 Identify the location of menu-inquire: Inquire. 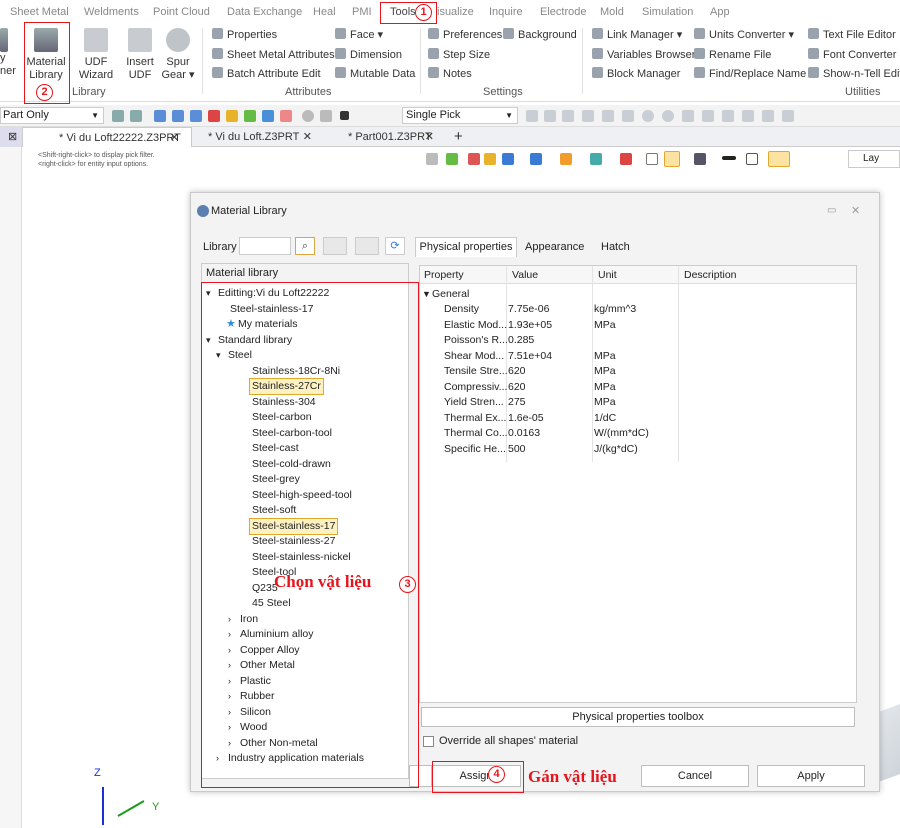
(506, 12).